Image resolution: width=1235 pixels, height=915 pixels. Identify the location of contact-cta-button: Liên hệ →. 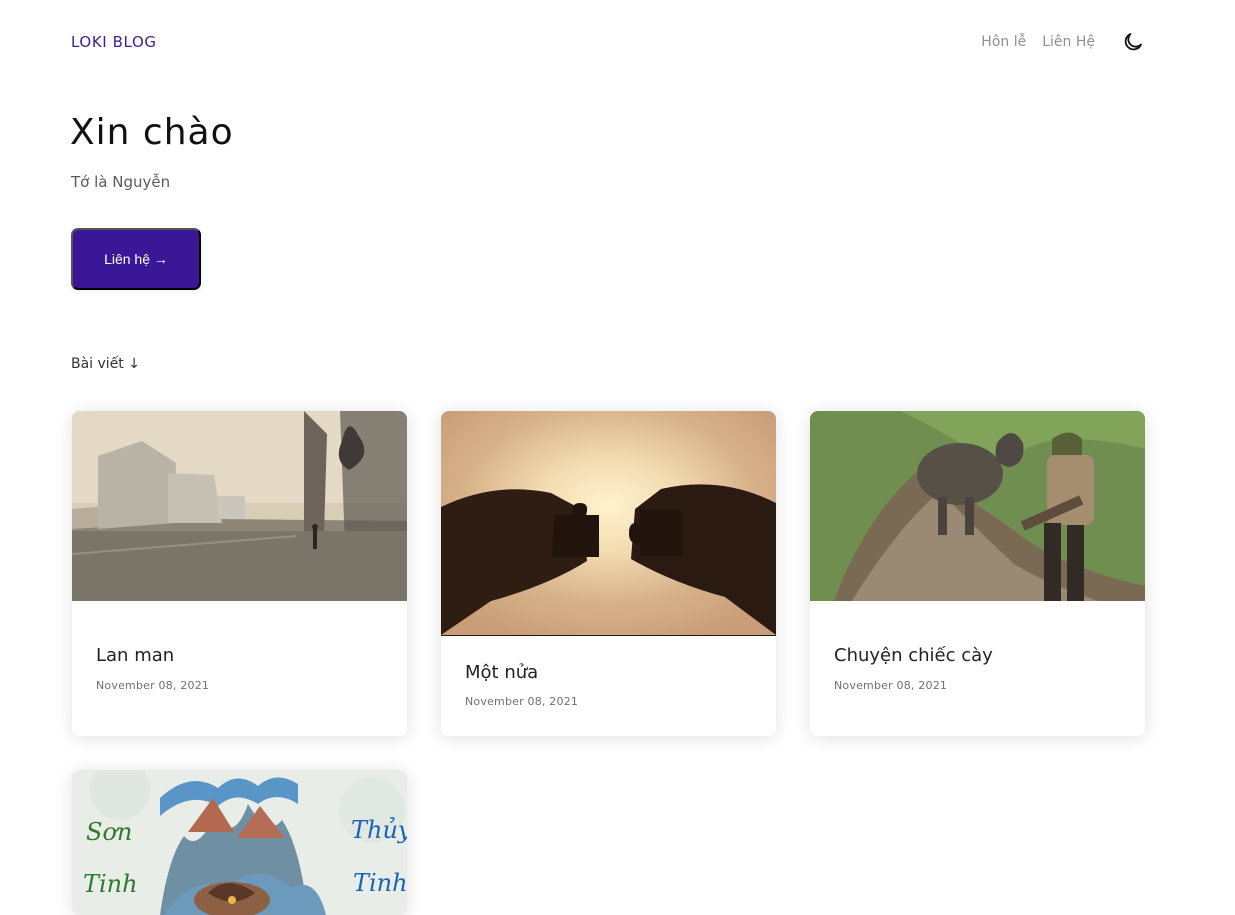
(136, 259).